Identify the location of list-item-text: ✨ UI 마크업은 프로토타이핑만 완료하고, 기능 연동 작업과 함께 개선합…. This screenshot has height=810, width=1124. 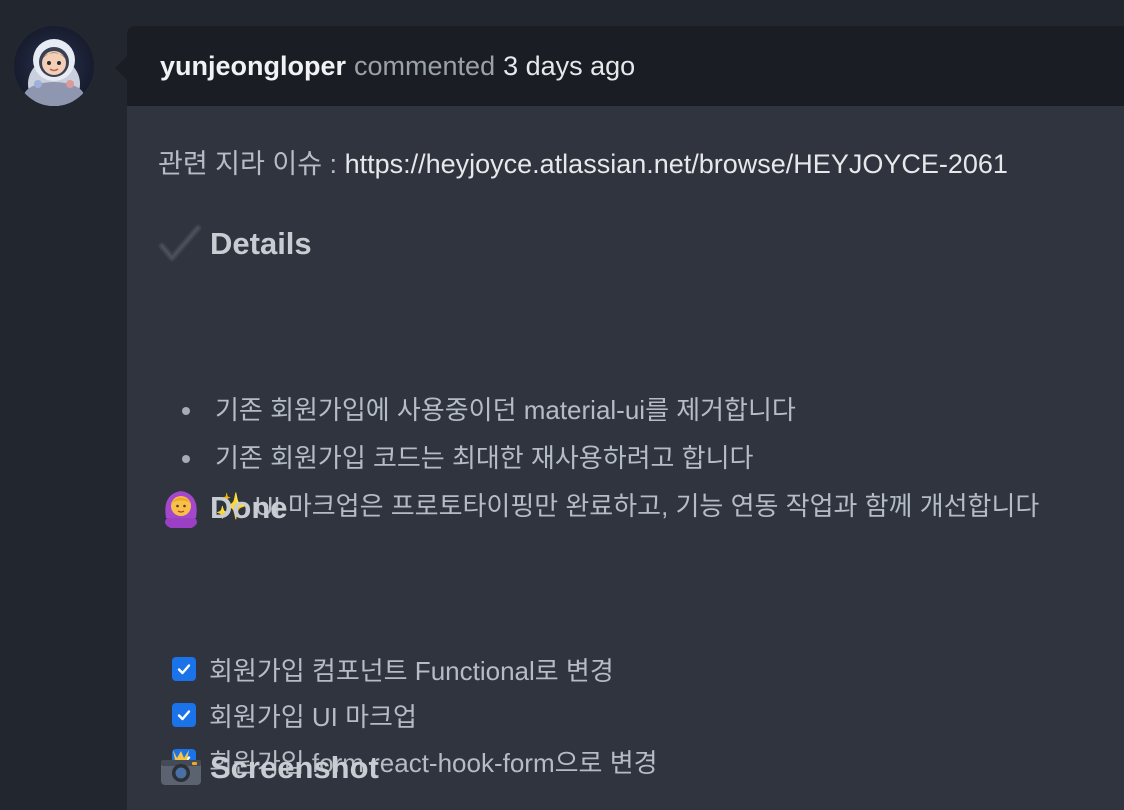
(627, 506).